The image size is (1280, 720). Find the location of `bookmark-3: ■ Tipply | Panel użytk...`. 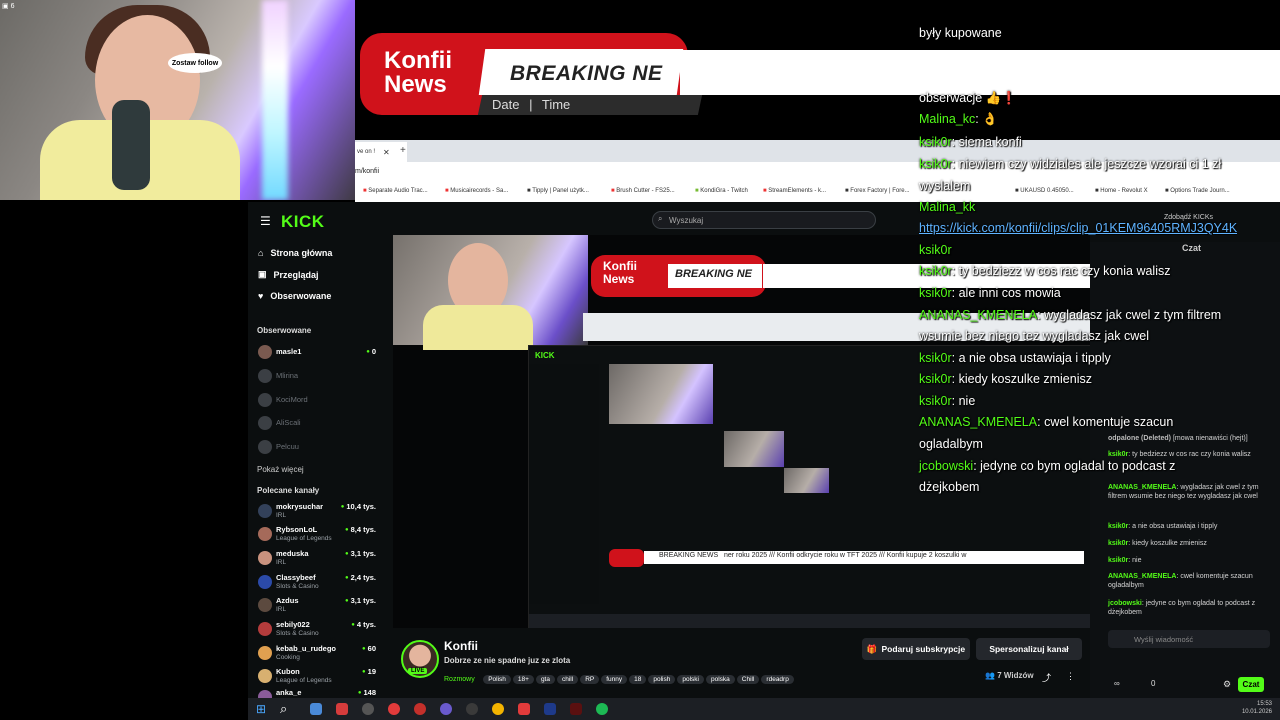

bookmark-3: ■ Tipply | Panel użytk... is located at coordinates (558, 191).